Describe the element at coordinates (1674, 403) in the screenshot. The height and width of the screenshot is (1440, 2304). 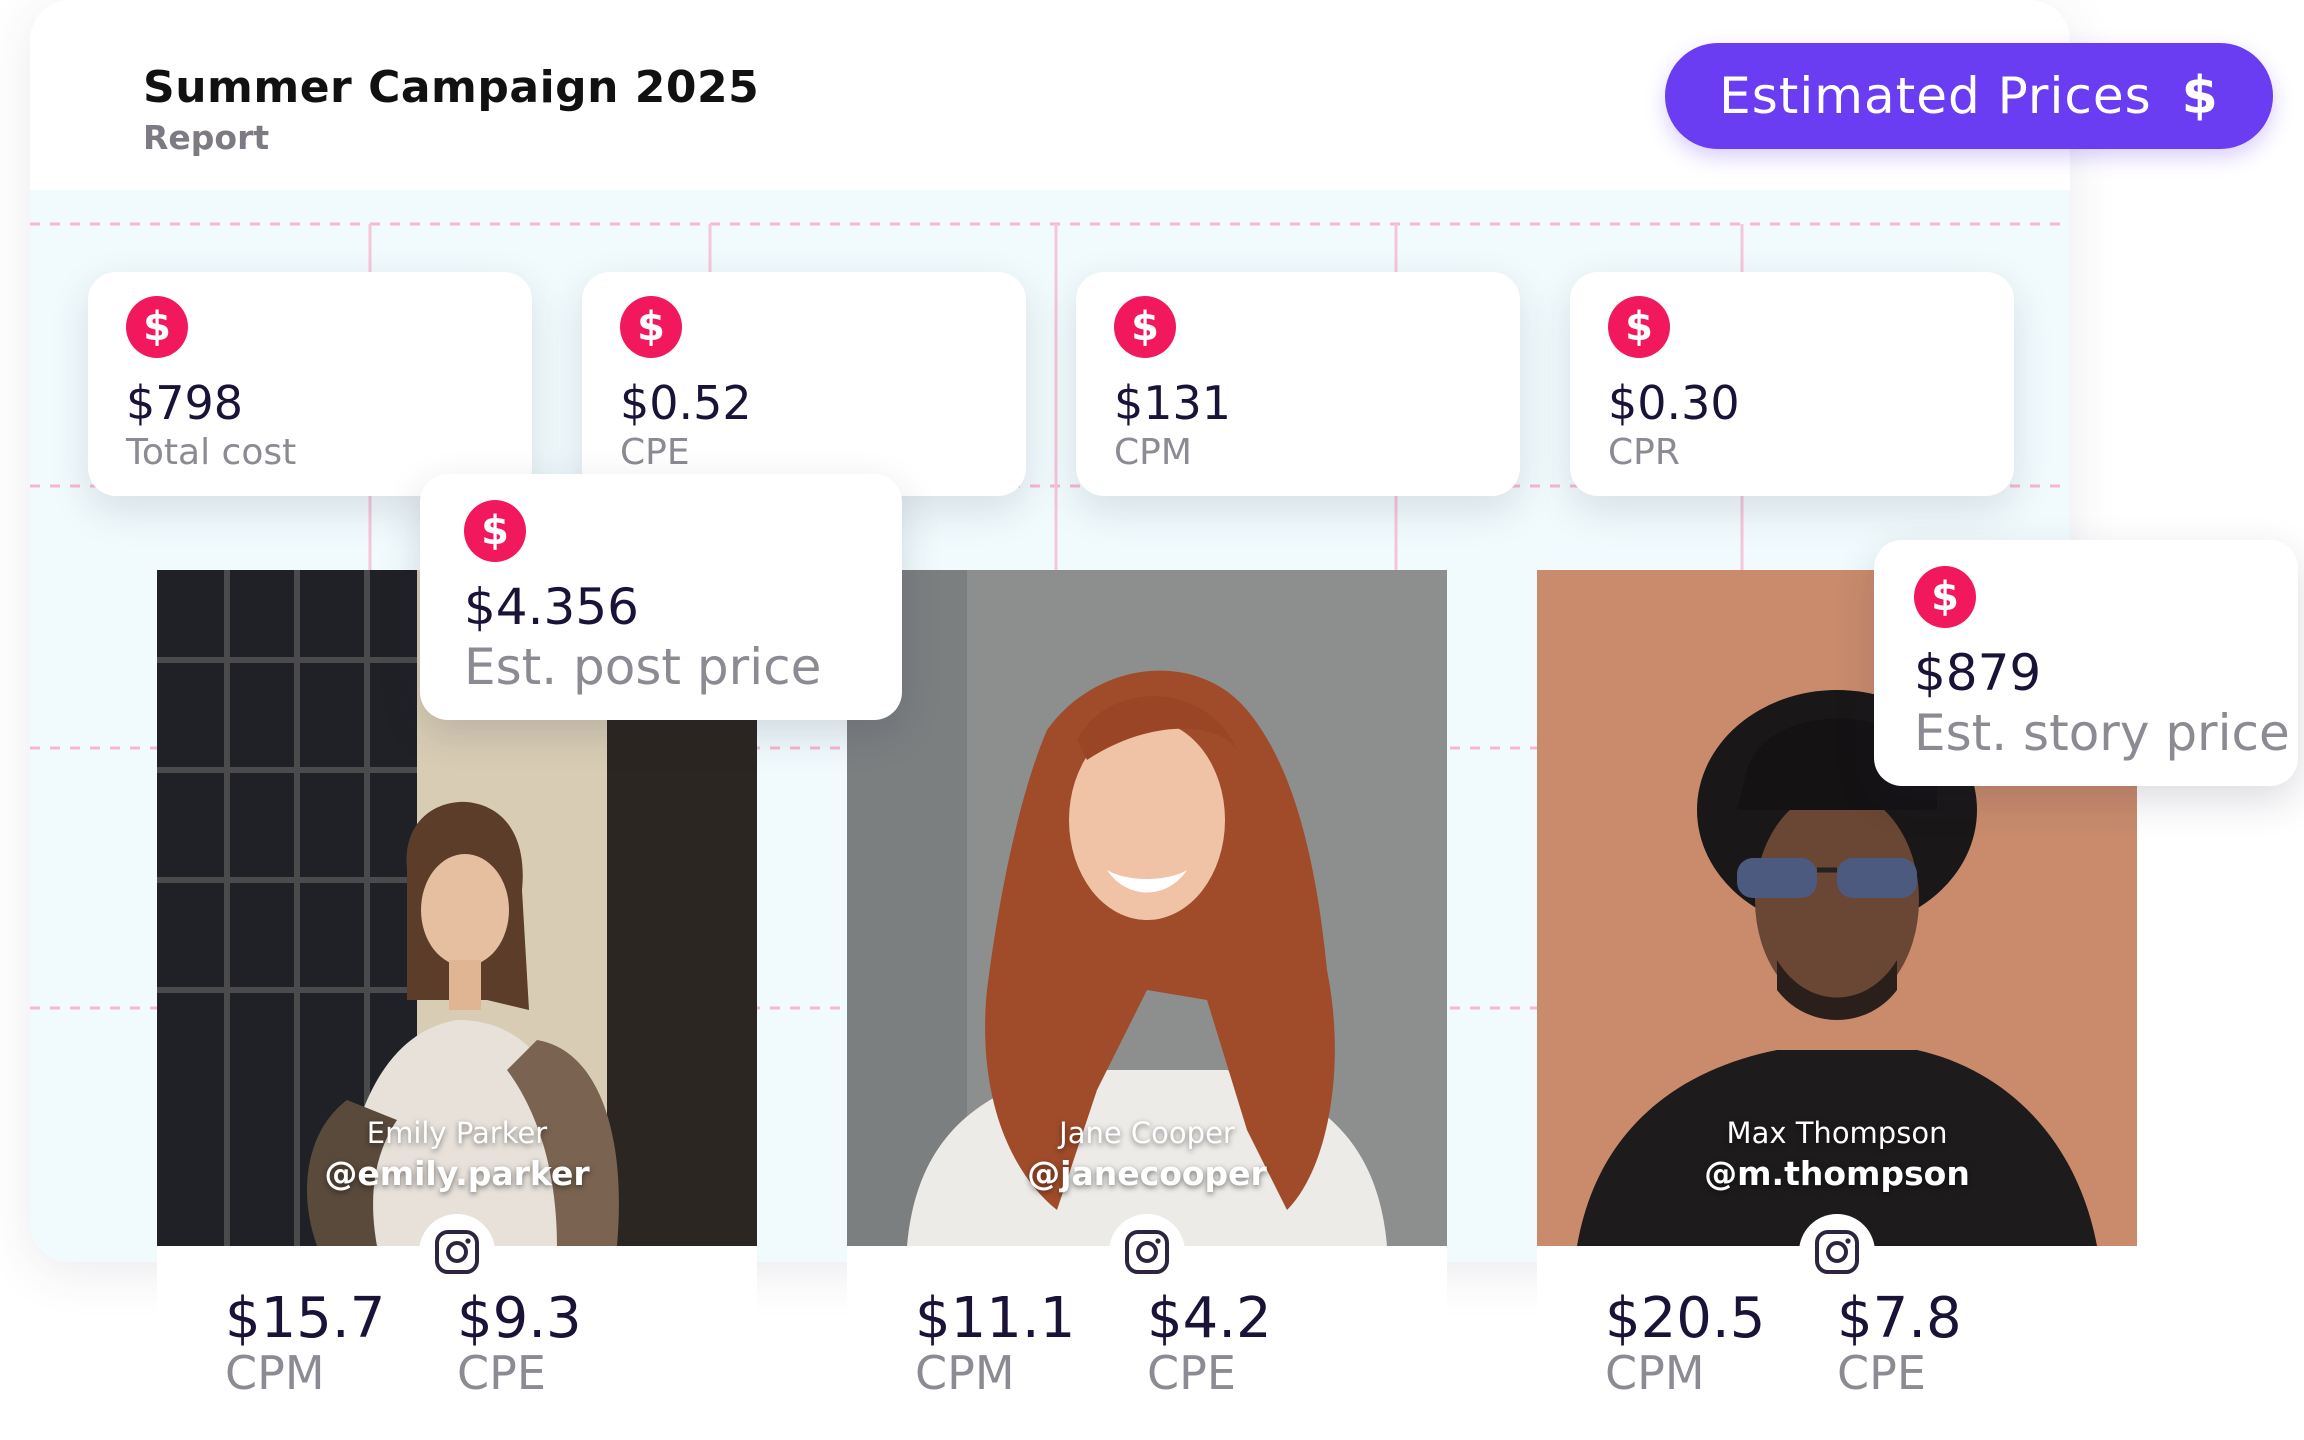
I see `stat-value: $0.30` at that location.